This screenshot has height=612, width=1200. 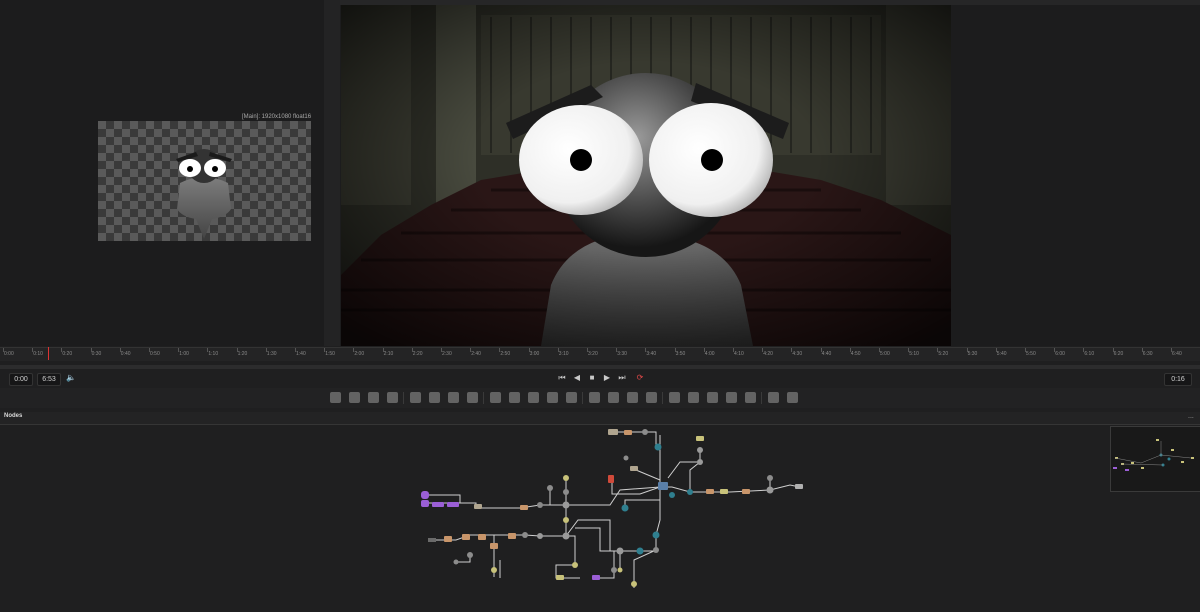 I want to click on nodes-panel-header, so click(x=600, y=418).